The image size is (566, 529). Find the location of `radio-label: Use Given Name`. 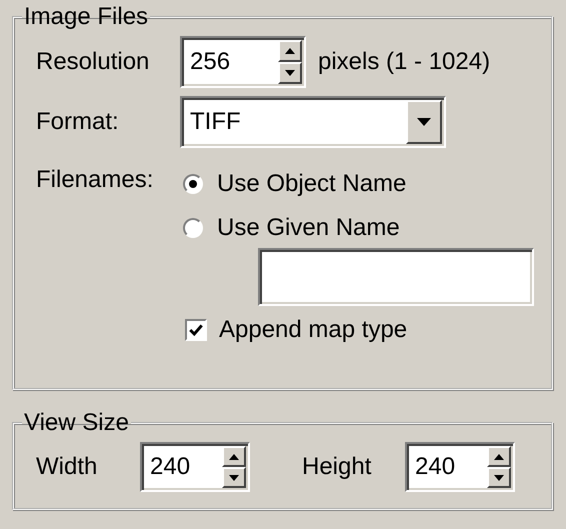

radio-label: Use Given Name is located at coordinates (308, 228).